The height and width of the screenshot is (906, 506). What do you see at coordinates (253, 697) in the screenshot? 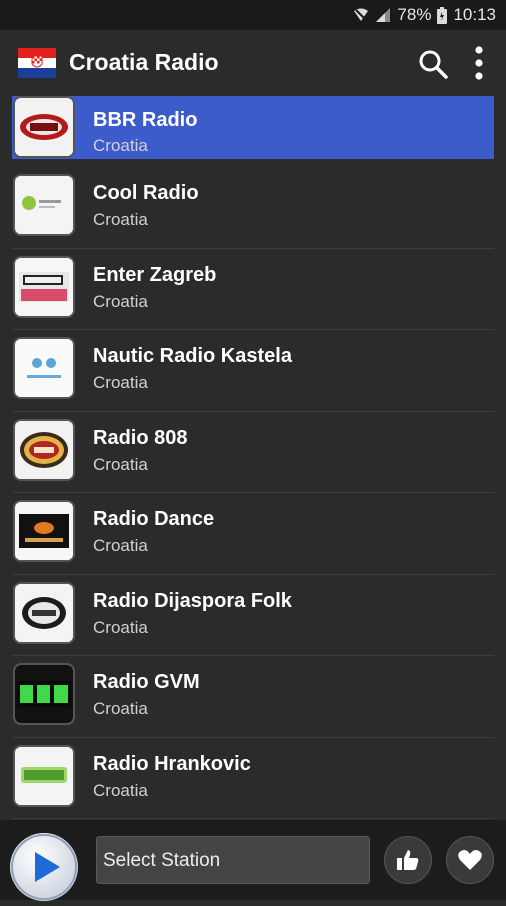
I see `station-row-radio-gvm: Radio GVM Croatia` at bounding box center [253, 697].